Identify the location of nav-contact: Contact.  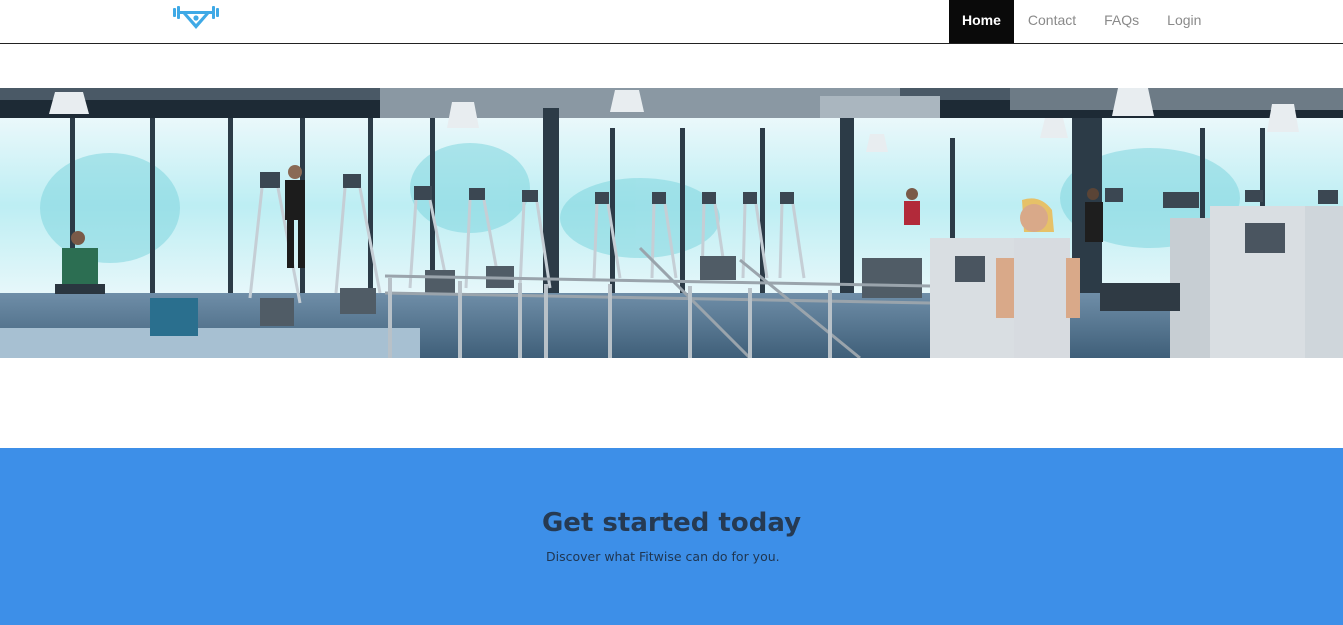
(1052, 21).